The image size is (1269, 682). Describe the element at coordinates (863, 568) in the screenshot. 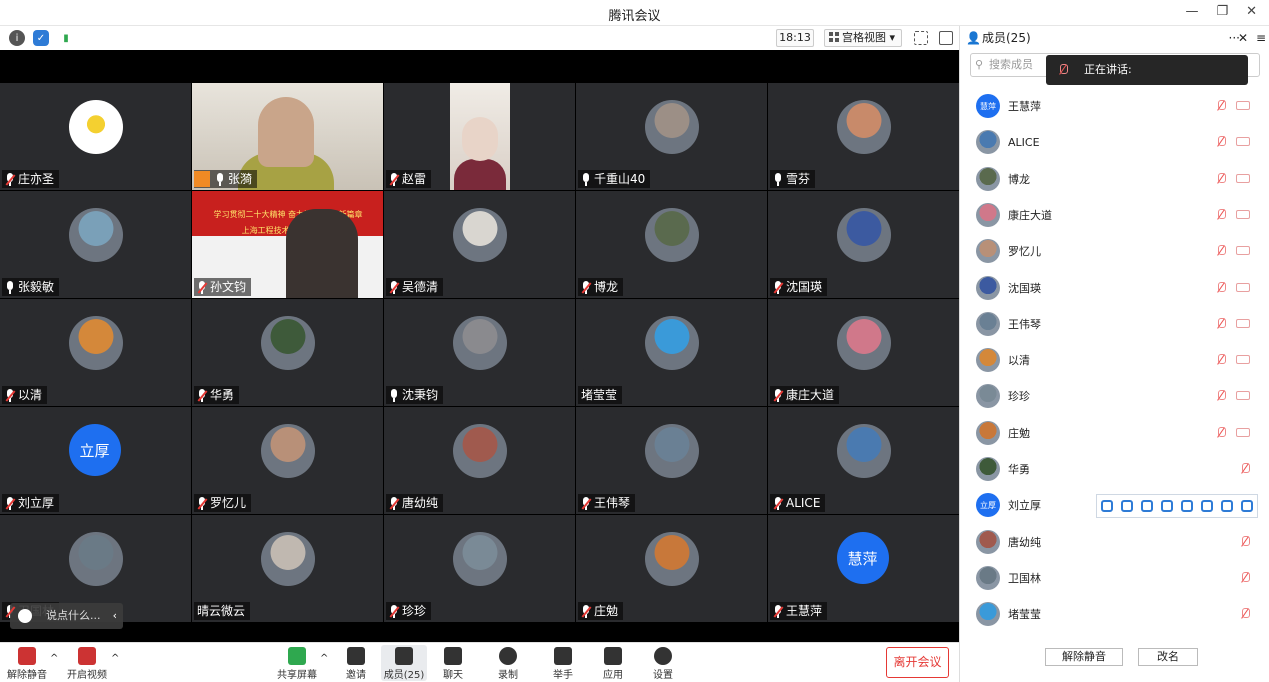

I see `video-tile: 慧萍 王慧萍` at that location.